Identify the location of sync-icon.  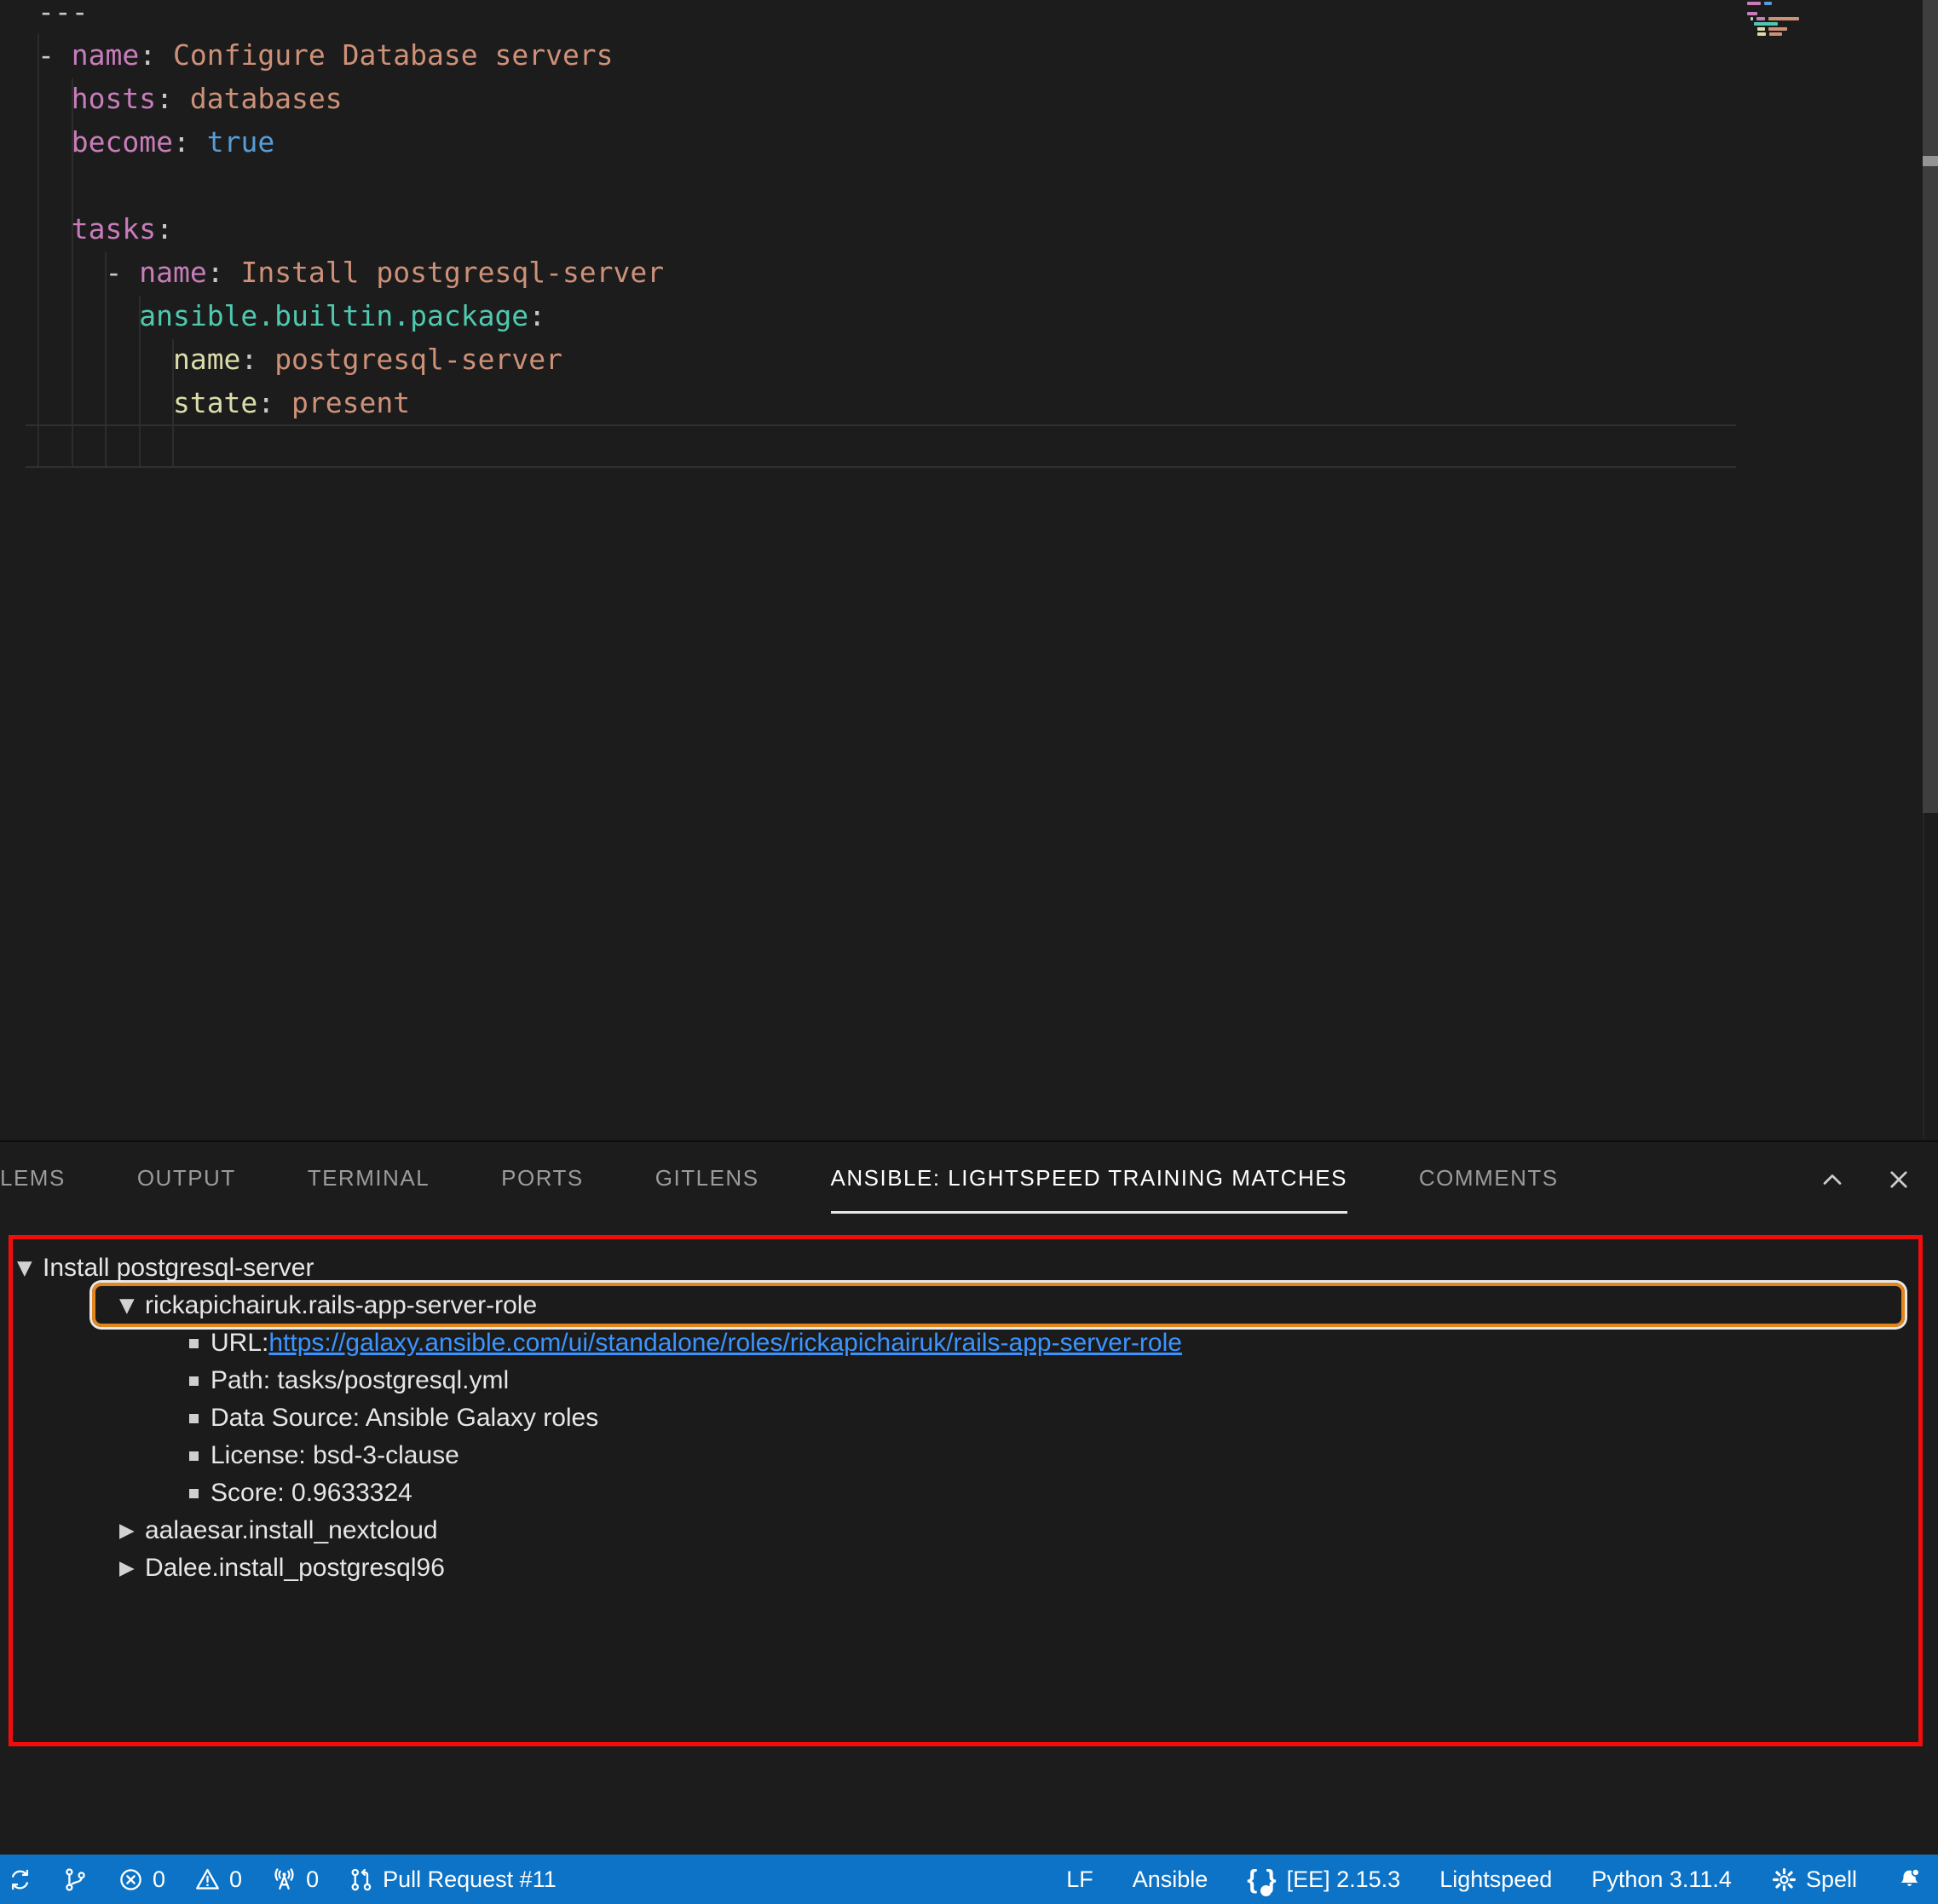
(20, 1879).